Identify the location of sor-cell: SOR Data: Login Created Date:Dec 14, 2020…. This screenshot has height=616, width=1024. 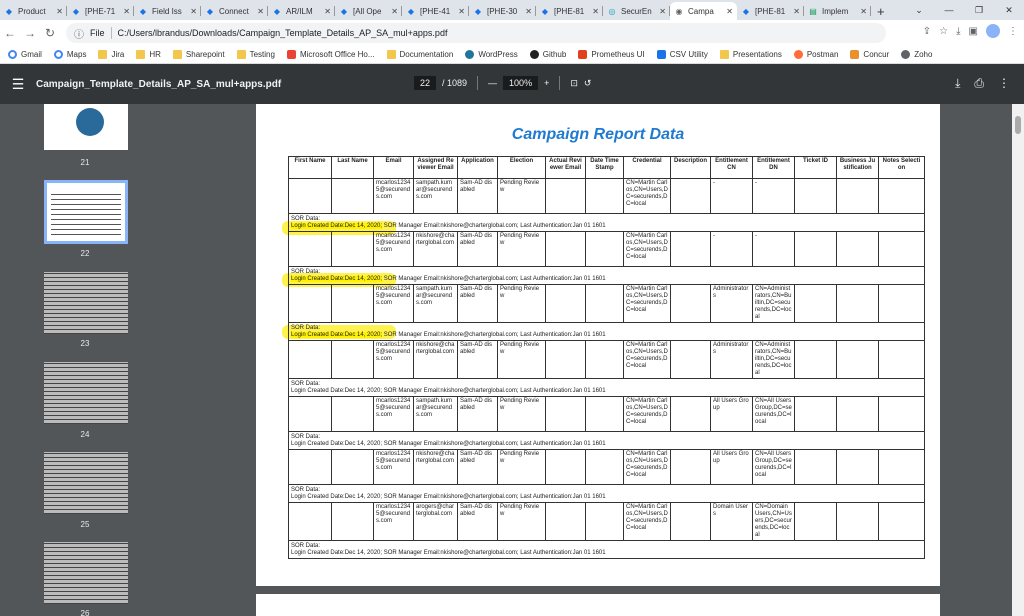
(606, 493).